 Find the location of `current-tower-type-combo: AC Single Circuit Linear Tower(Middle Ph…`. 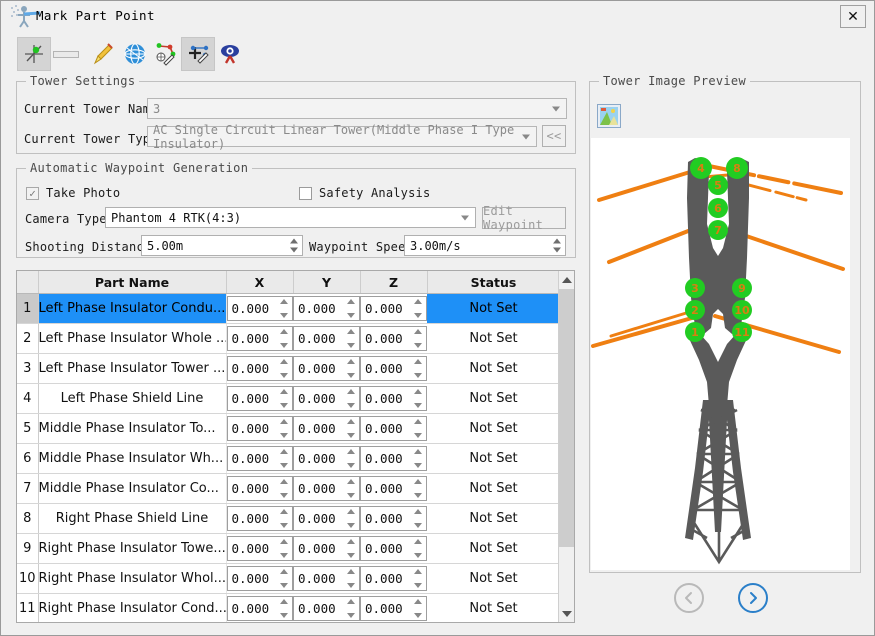

current-tower-type-combo: AC Single Circuit Linear Tower(Middle Ph… is located at coordinates (342, 137).